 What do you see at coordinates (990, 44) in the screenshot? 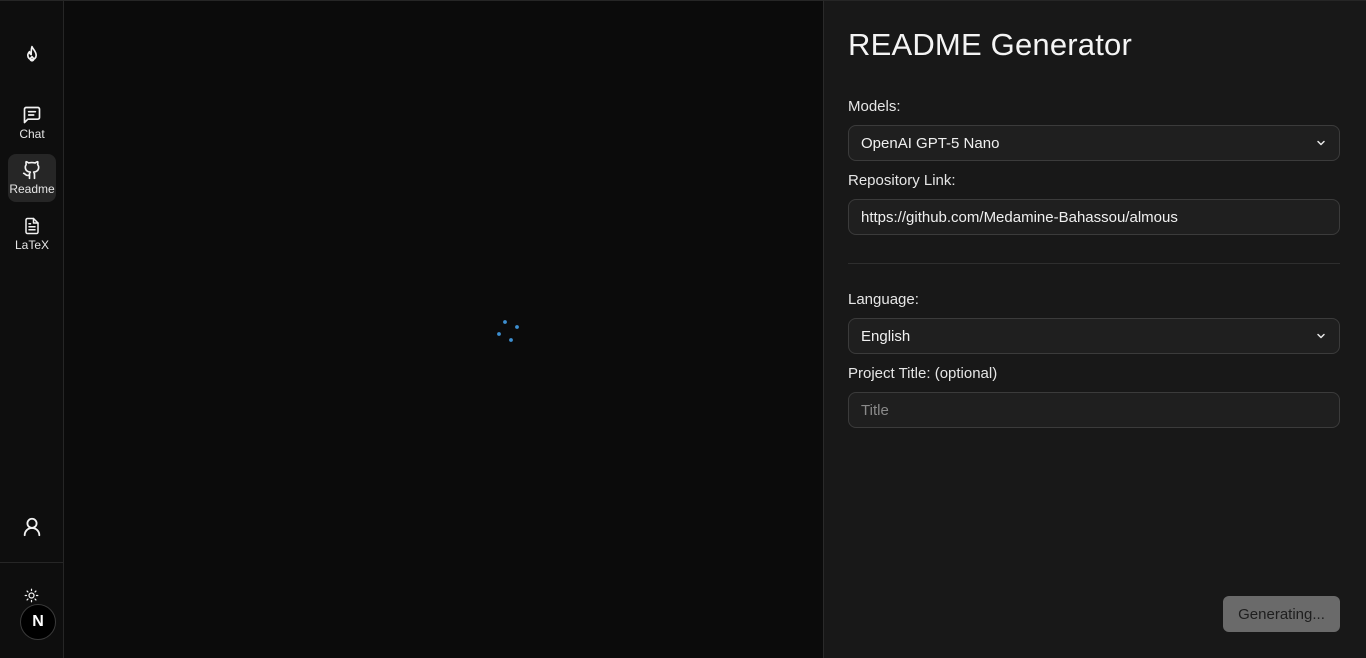
I see `page-title: README Generator` at bounding box center [990, 44].